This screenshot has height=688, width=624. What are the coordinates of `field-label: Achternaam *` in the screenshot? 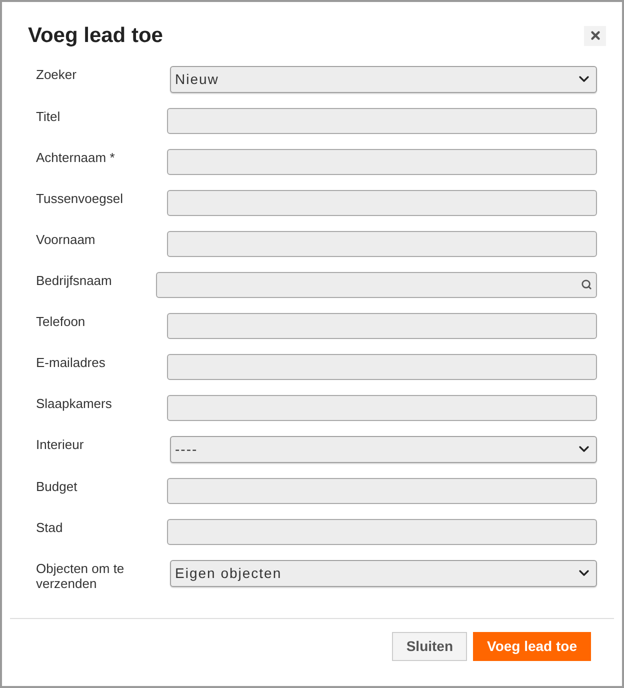 It's located at (76, 156).